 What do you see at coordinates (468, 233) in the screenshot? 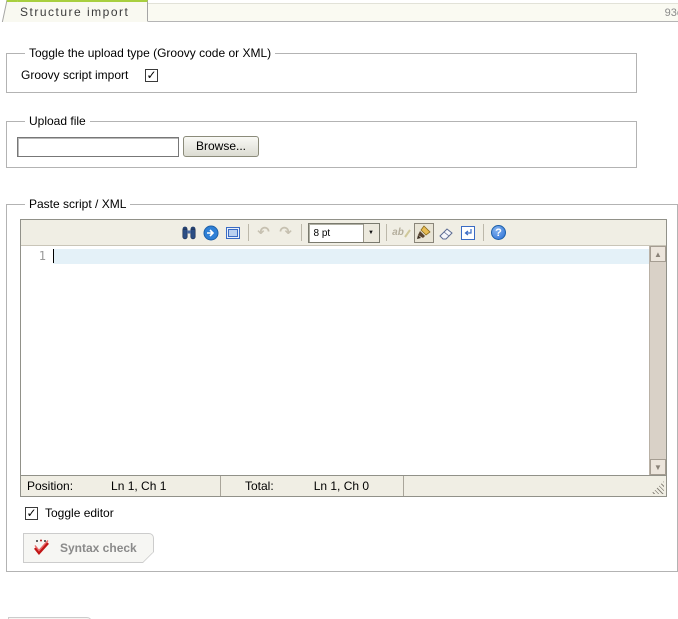
I see `word-wrap-icon` at bounding box center [468, 233].